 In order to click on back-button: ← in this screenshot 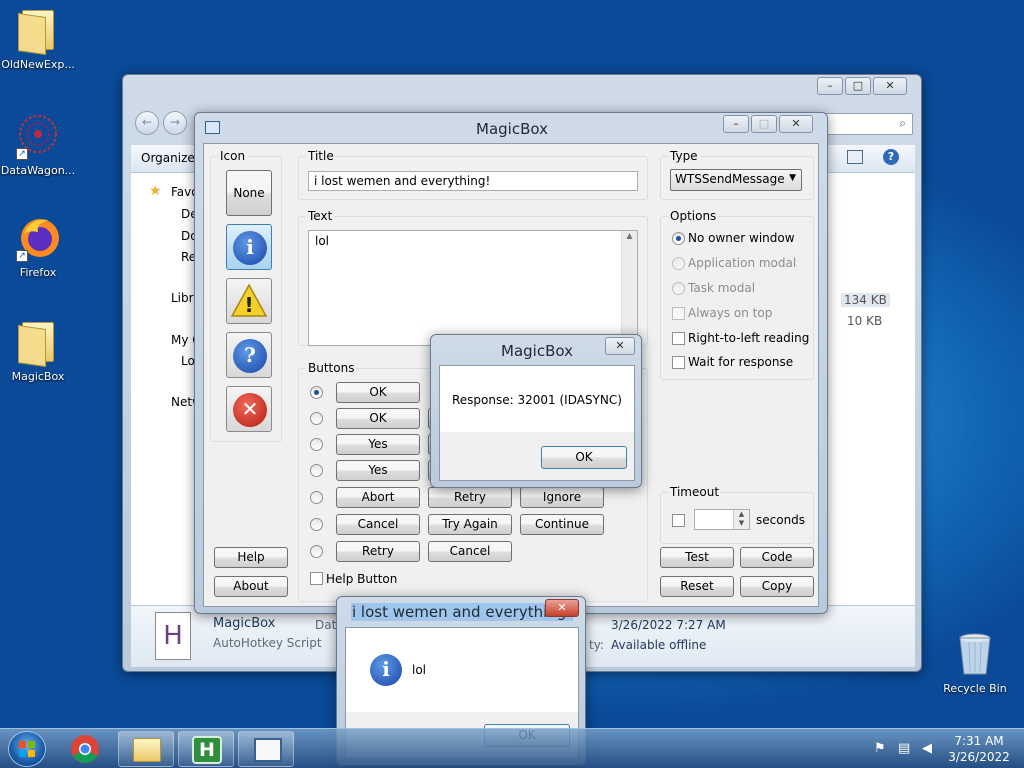, I will do `click(147, 123)`.